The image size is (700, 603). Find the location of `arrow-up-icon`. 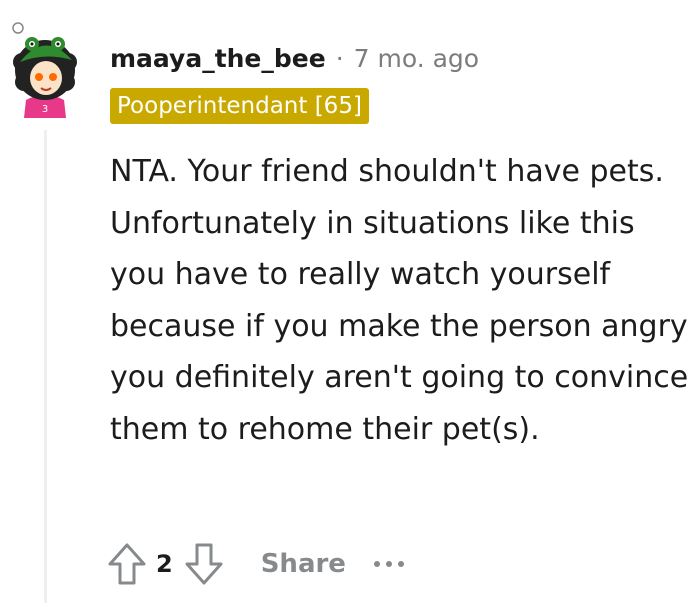

arrow-up-icon is located at coordinates (127, 564).